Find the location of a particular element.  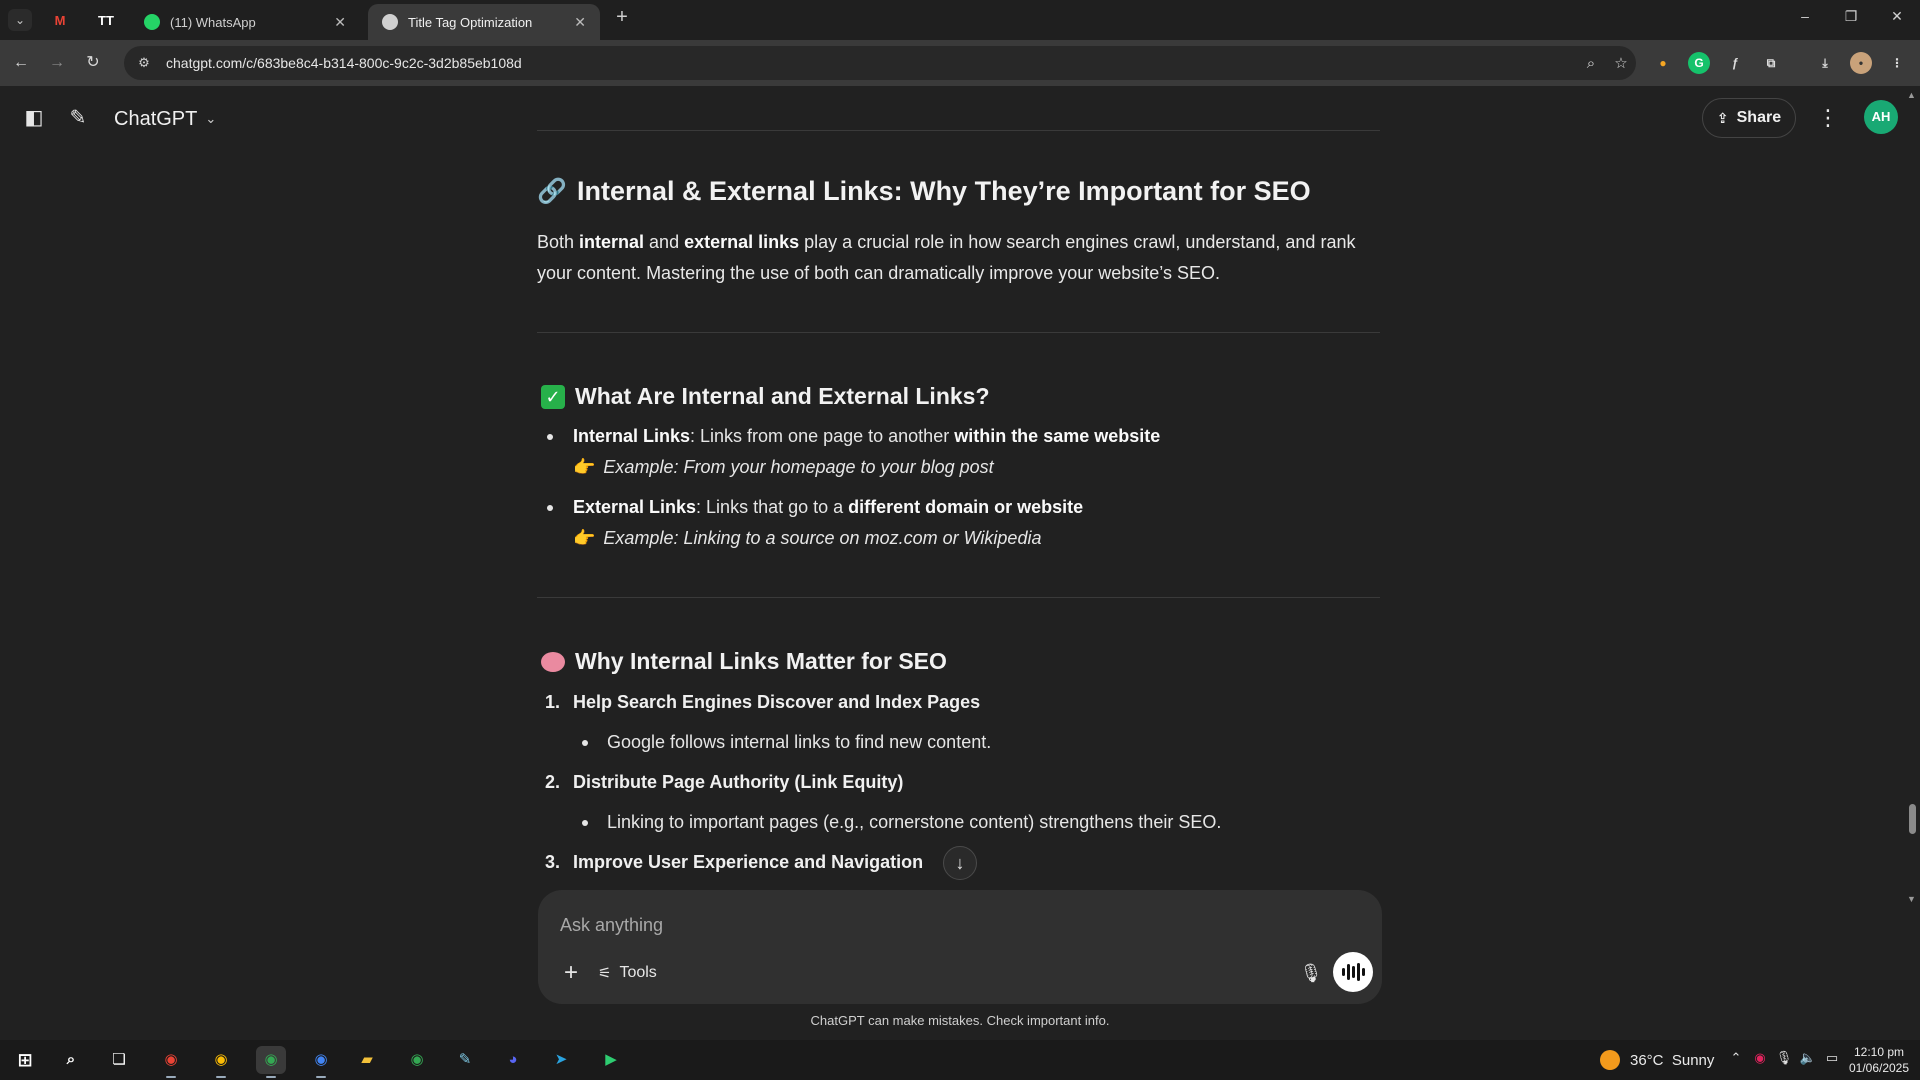

network-icon: ▭ is located at coordinates (1832, 1058).